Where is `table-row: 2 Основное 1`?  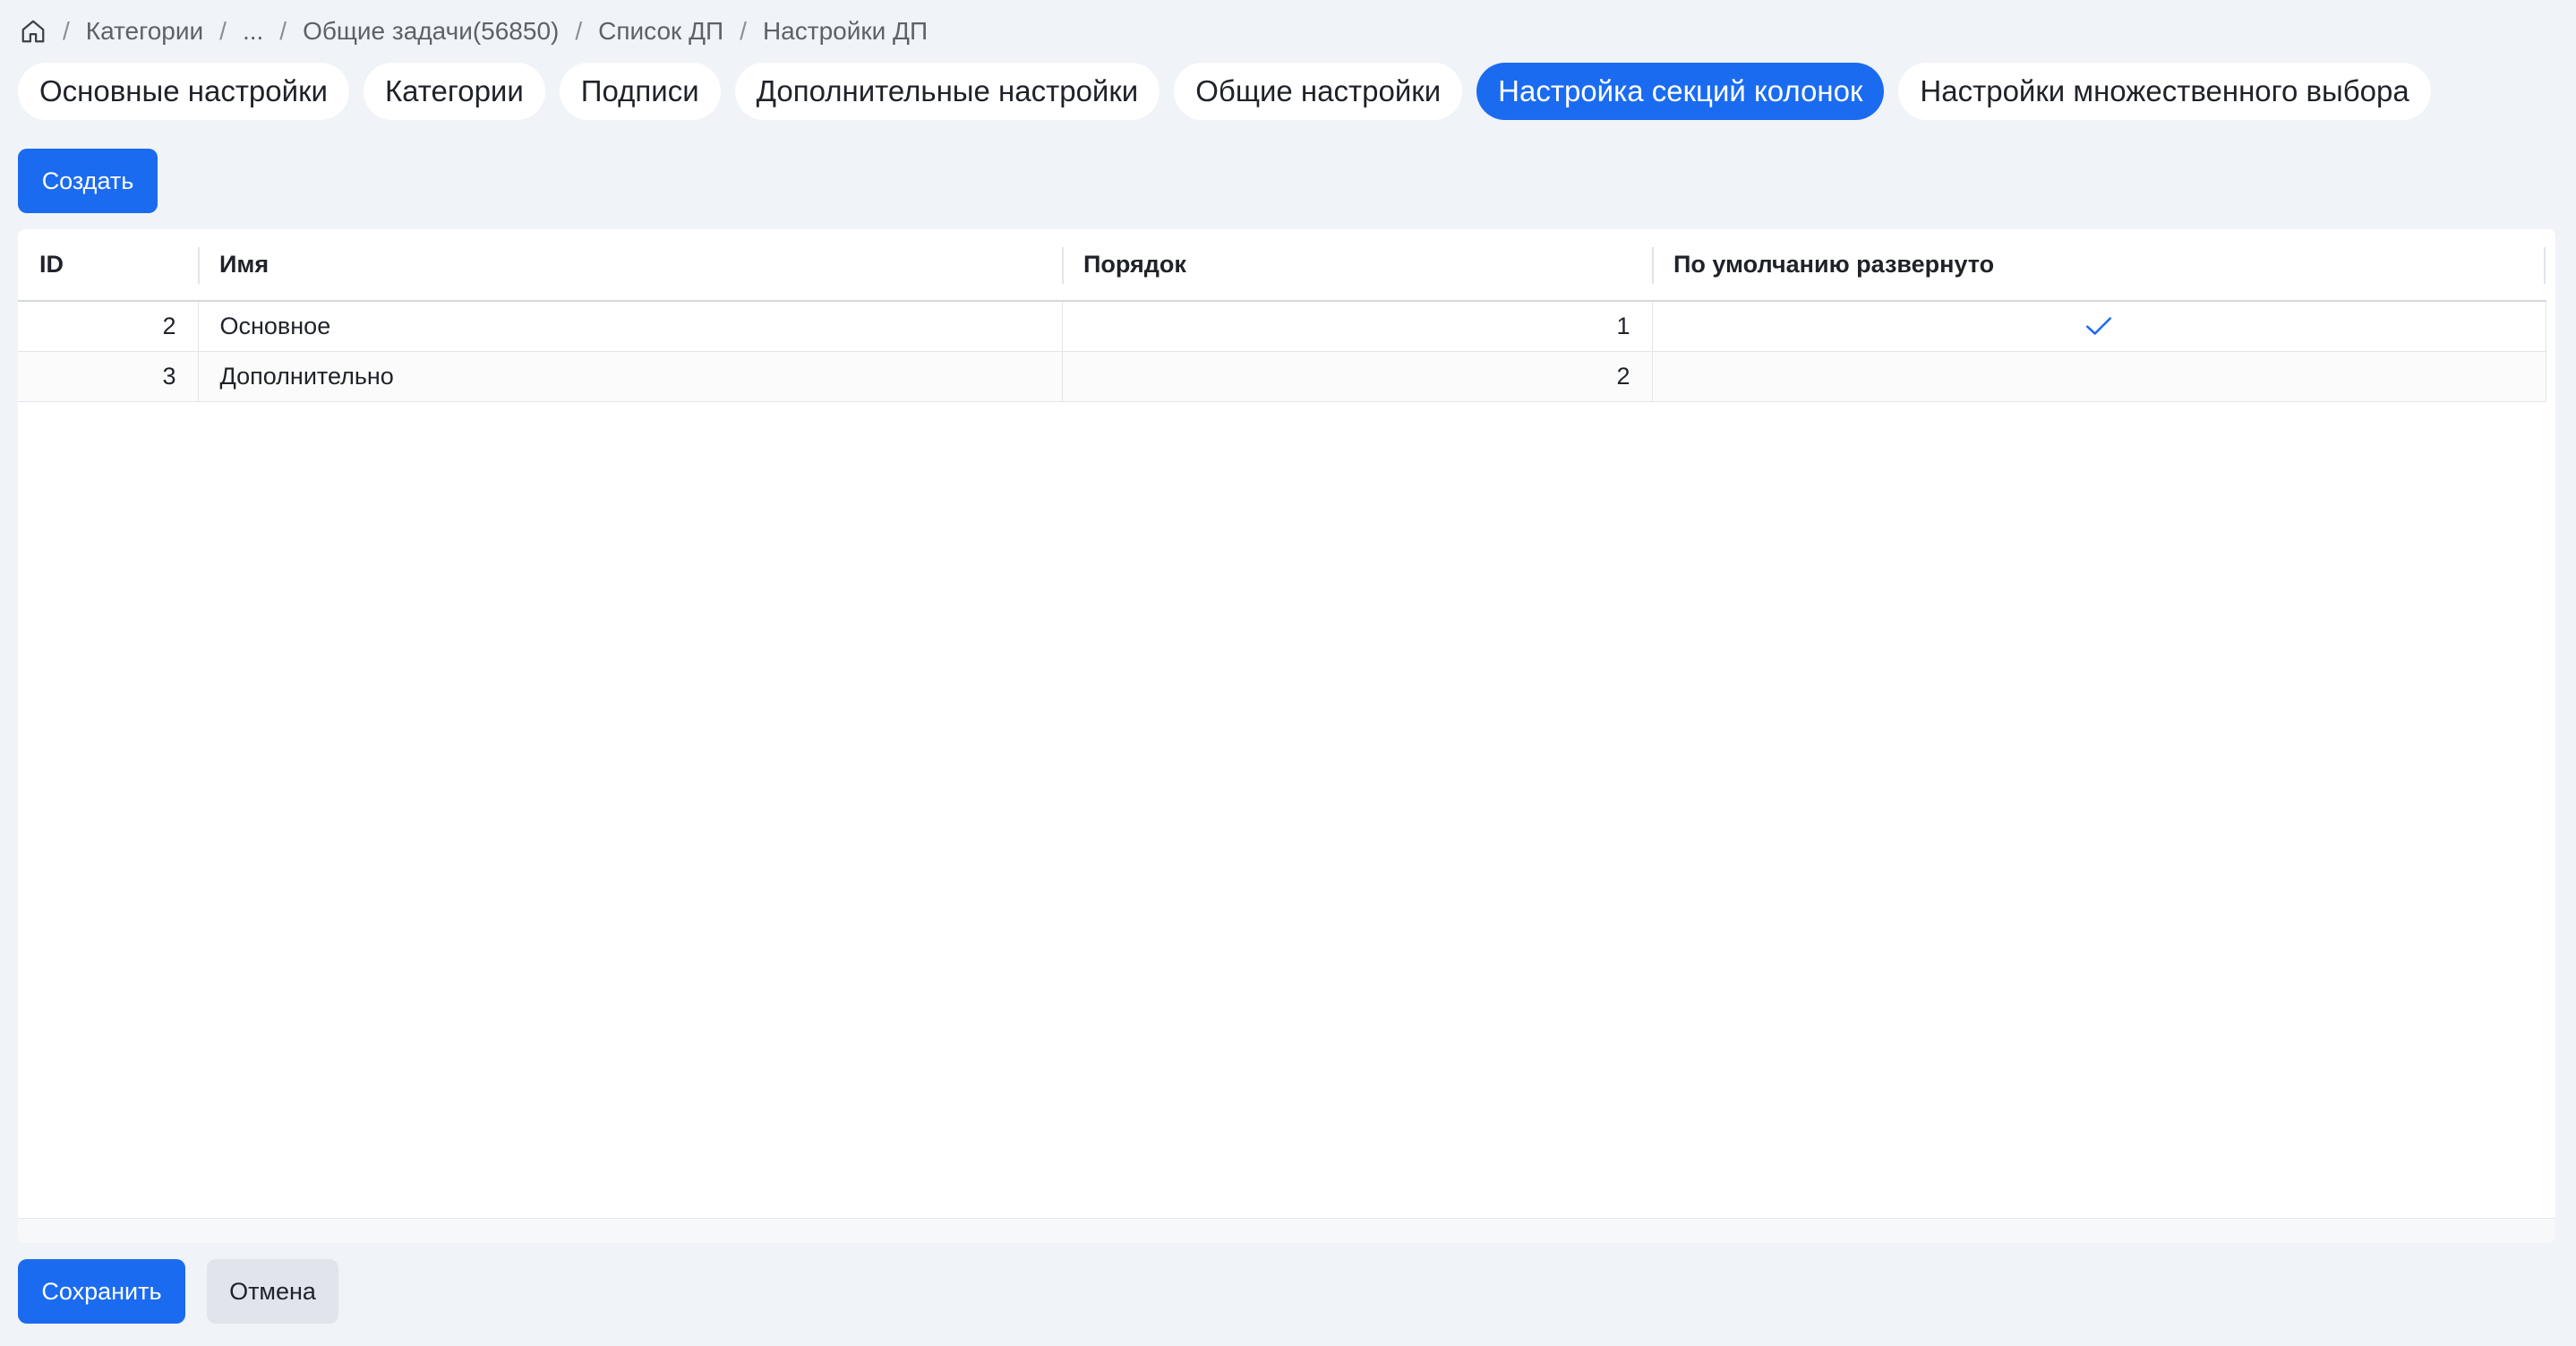
table-row: 2 Основное 1 is located at coordinates (1282, 326).